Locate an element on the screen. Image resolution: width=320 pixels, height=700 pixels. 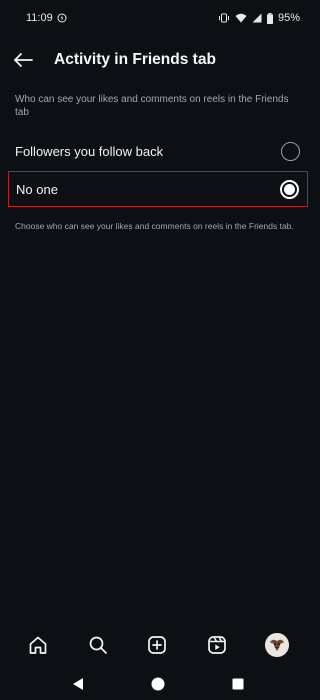
create-icon is located at coordinates (157, 645).